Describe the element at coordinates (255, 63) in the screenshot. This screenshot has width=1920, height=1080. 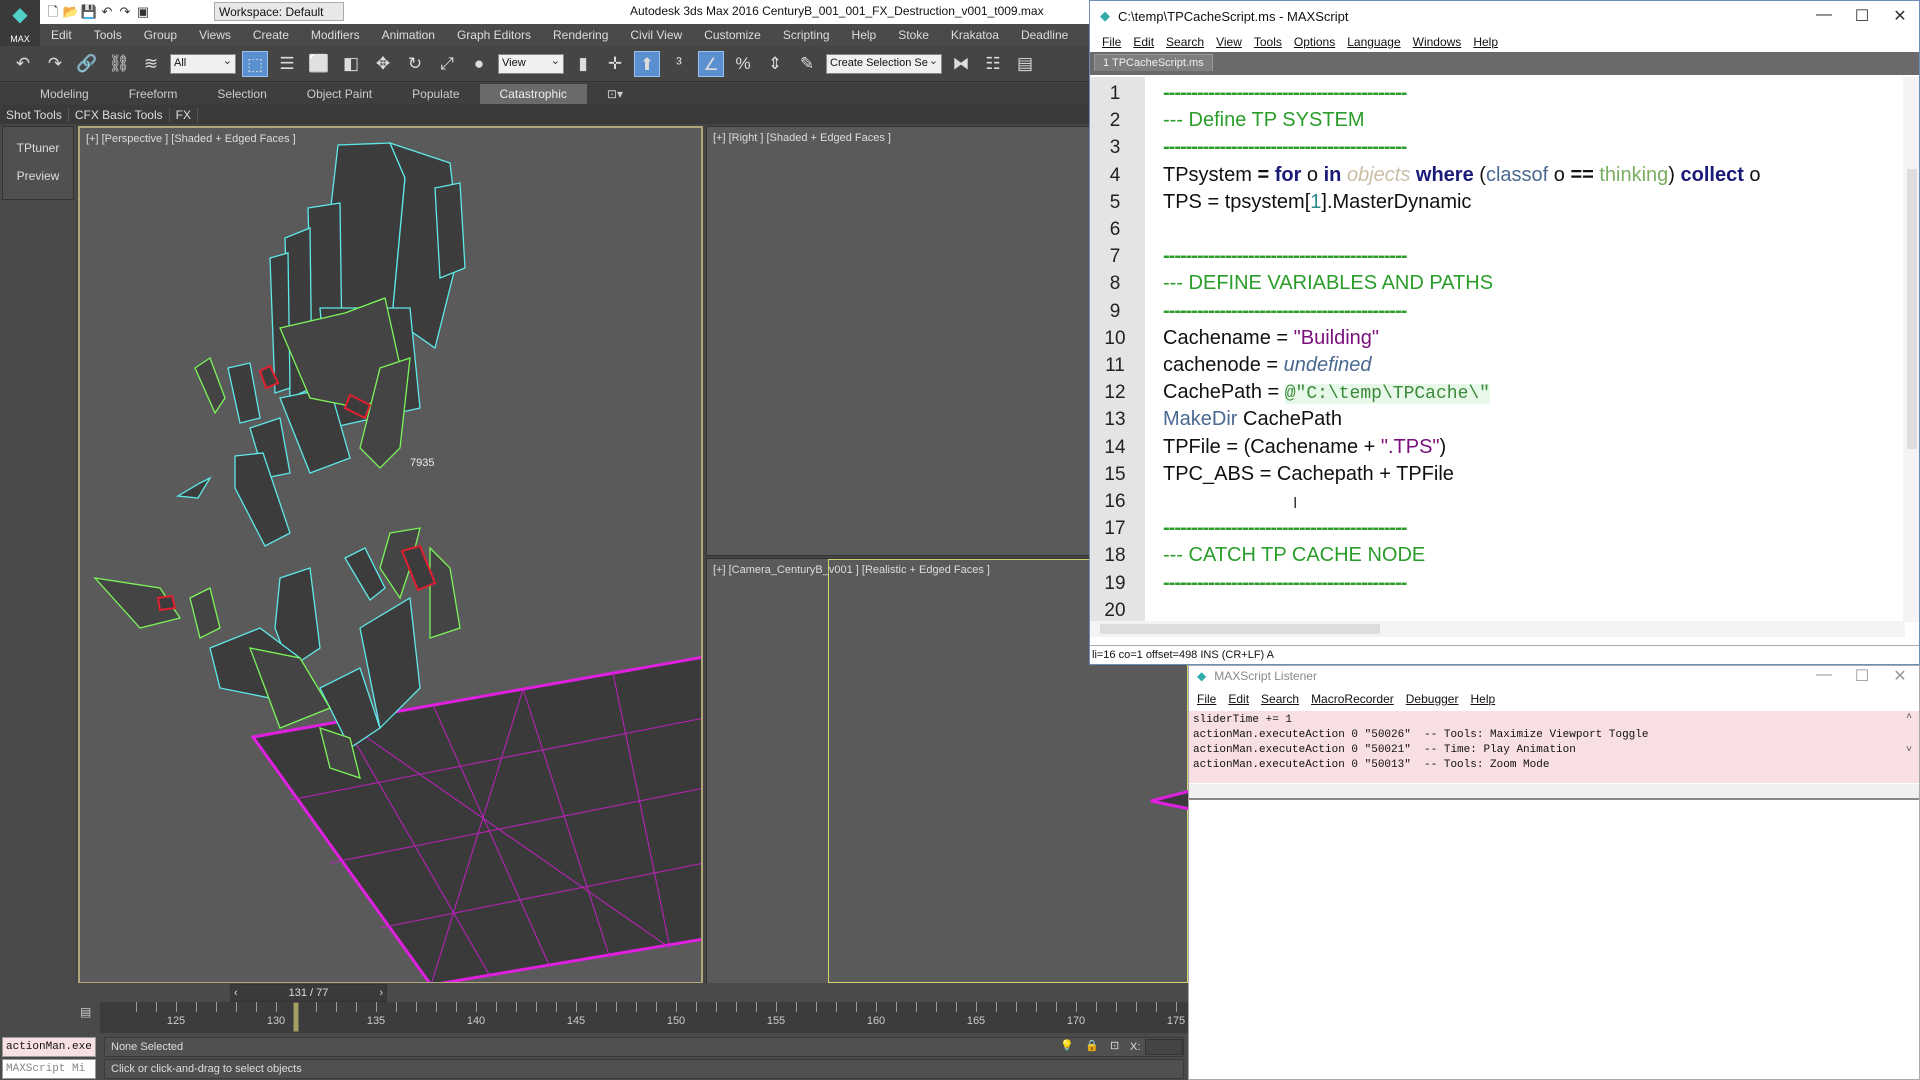
I see `select-object-icon: ⬚` at that location.